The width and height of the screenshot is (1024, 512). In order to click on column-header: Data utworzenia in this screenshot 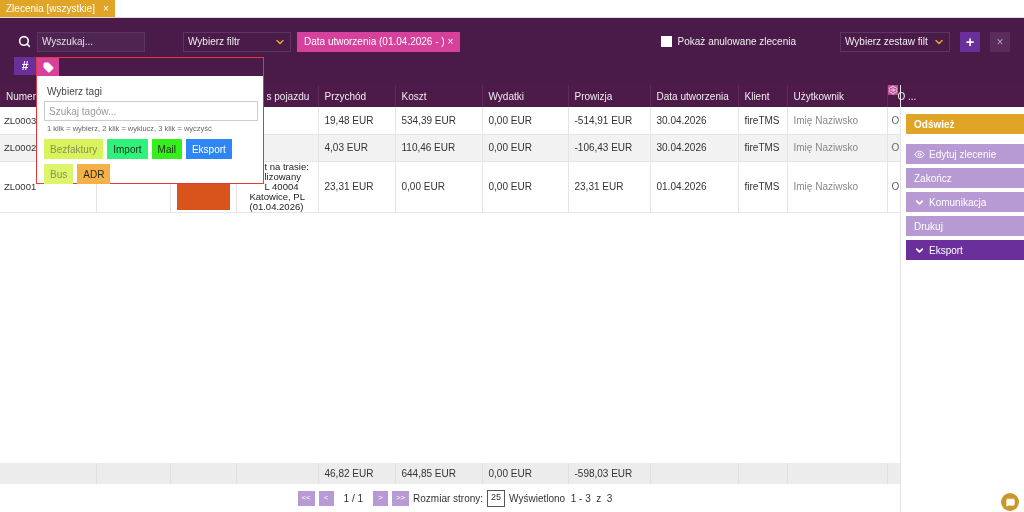, I will do `click(692, 96)`.